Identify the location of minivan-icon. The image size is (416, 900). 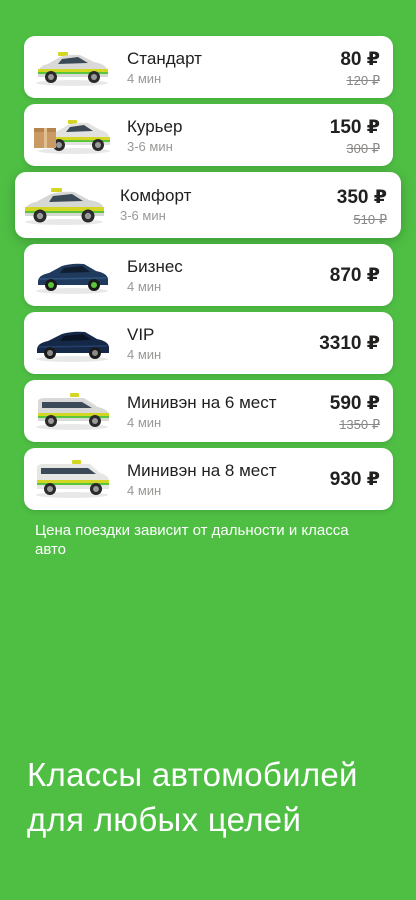
(72, 411).